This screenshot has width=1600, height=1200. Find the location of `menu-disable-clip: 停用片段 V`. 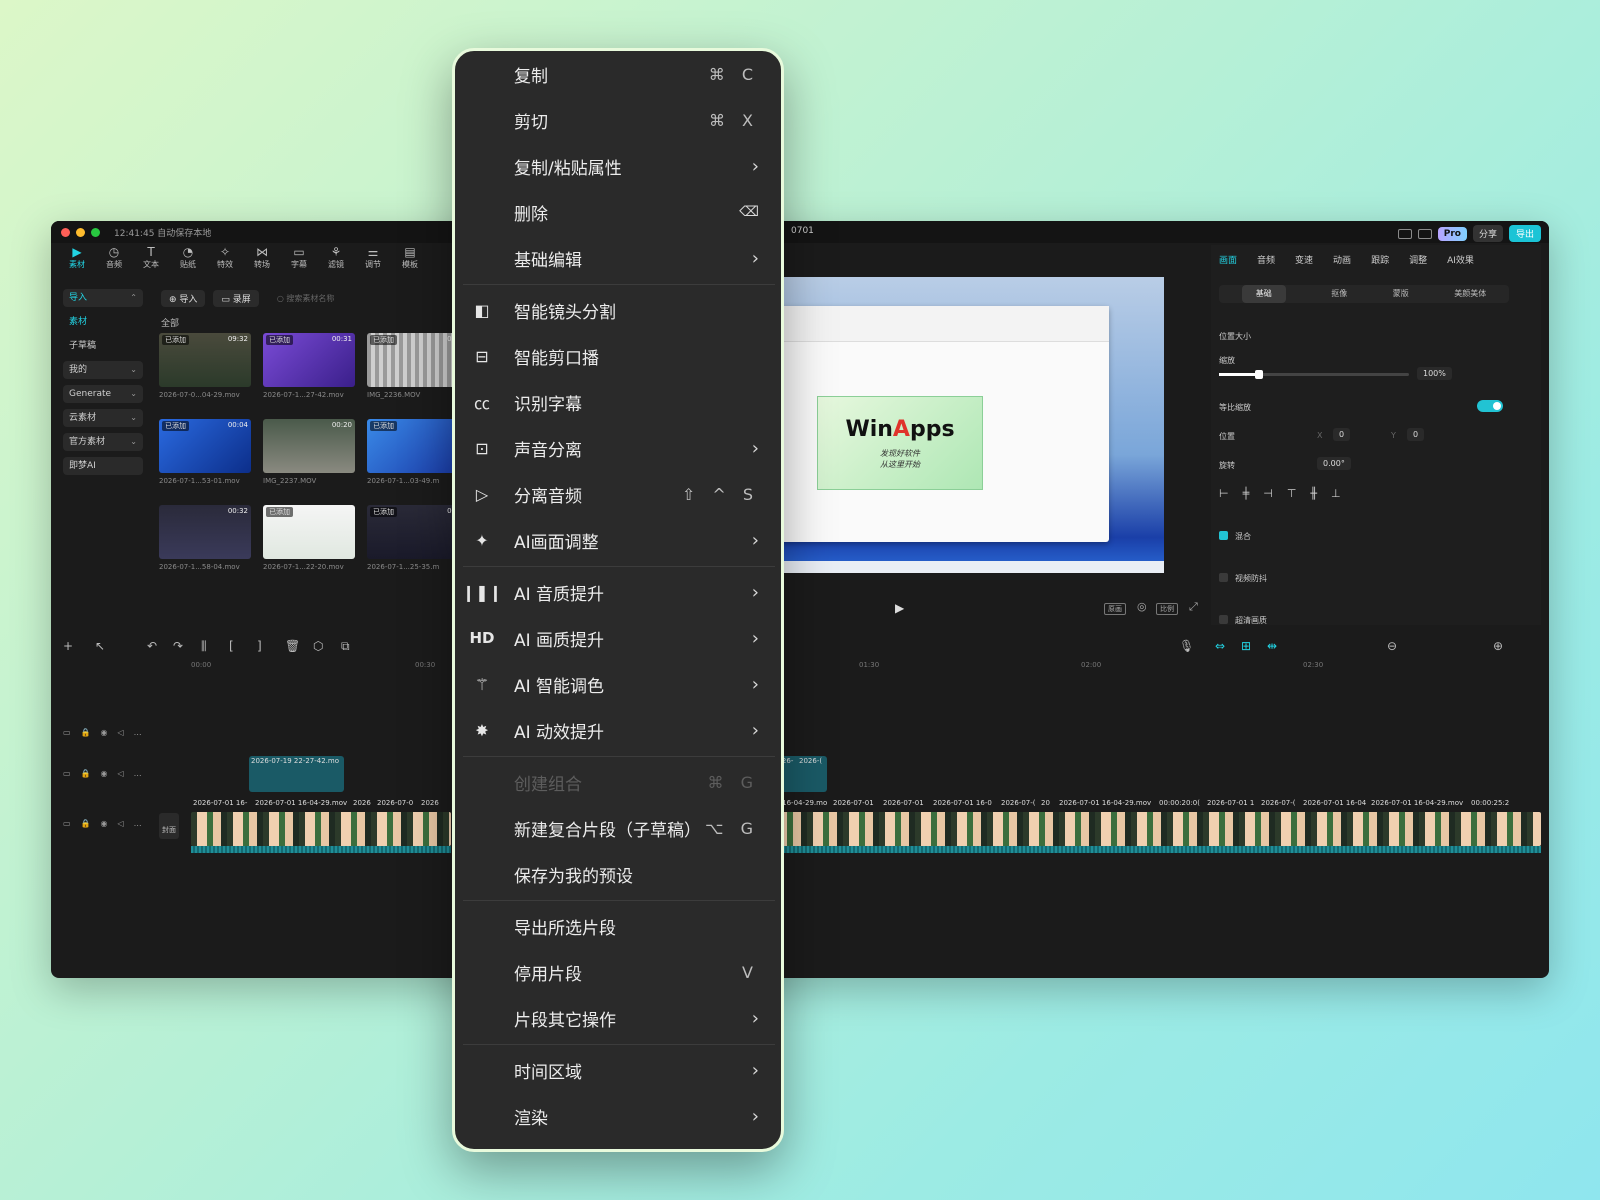

menu-disable-clip: 停用片段 V is located at coordinates (618, 972).